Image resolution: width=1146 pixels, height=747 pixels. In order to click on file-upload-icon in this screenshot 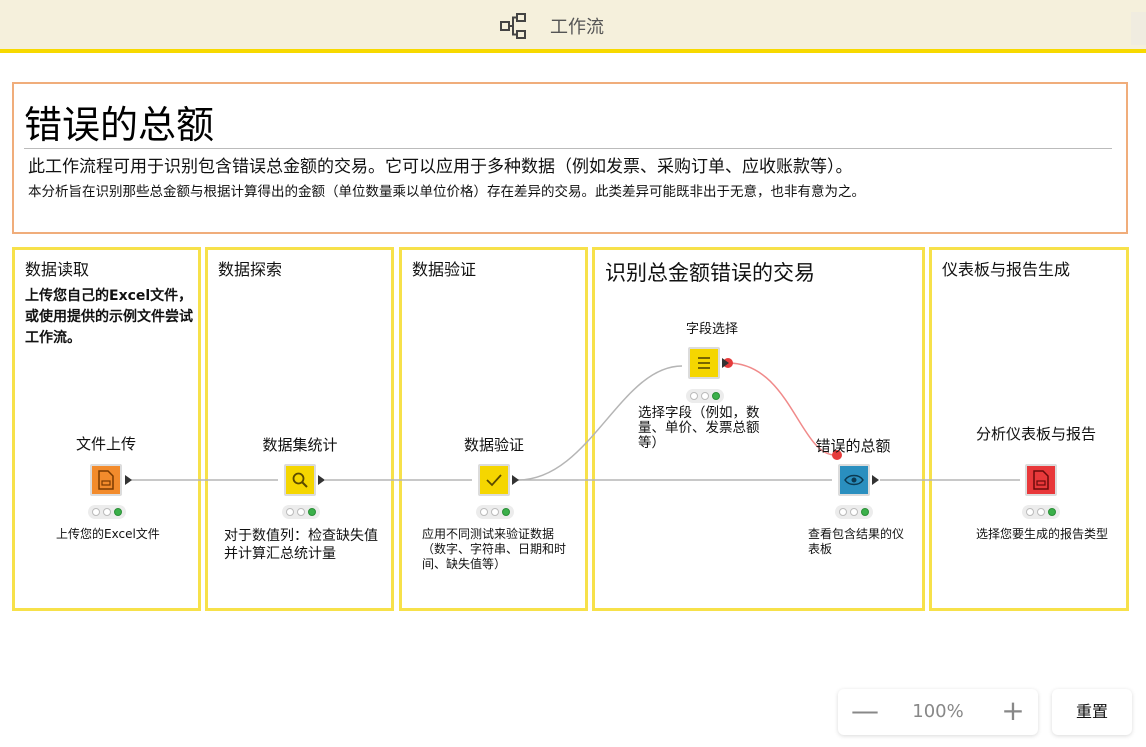, I will do `click(106, 480)`.